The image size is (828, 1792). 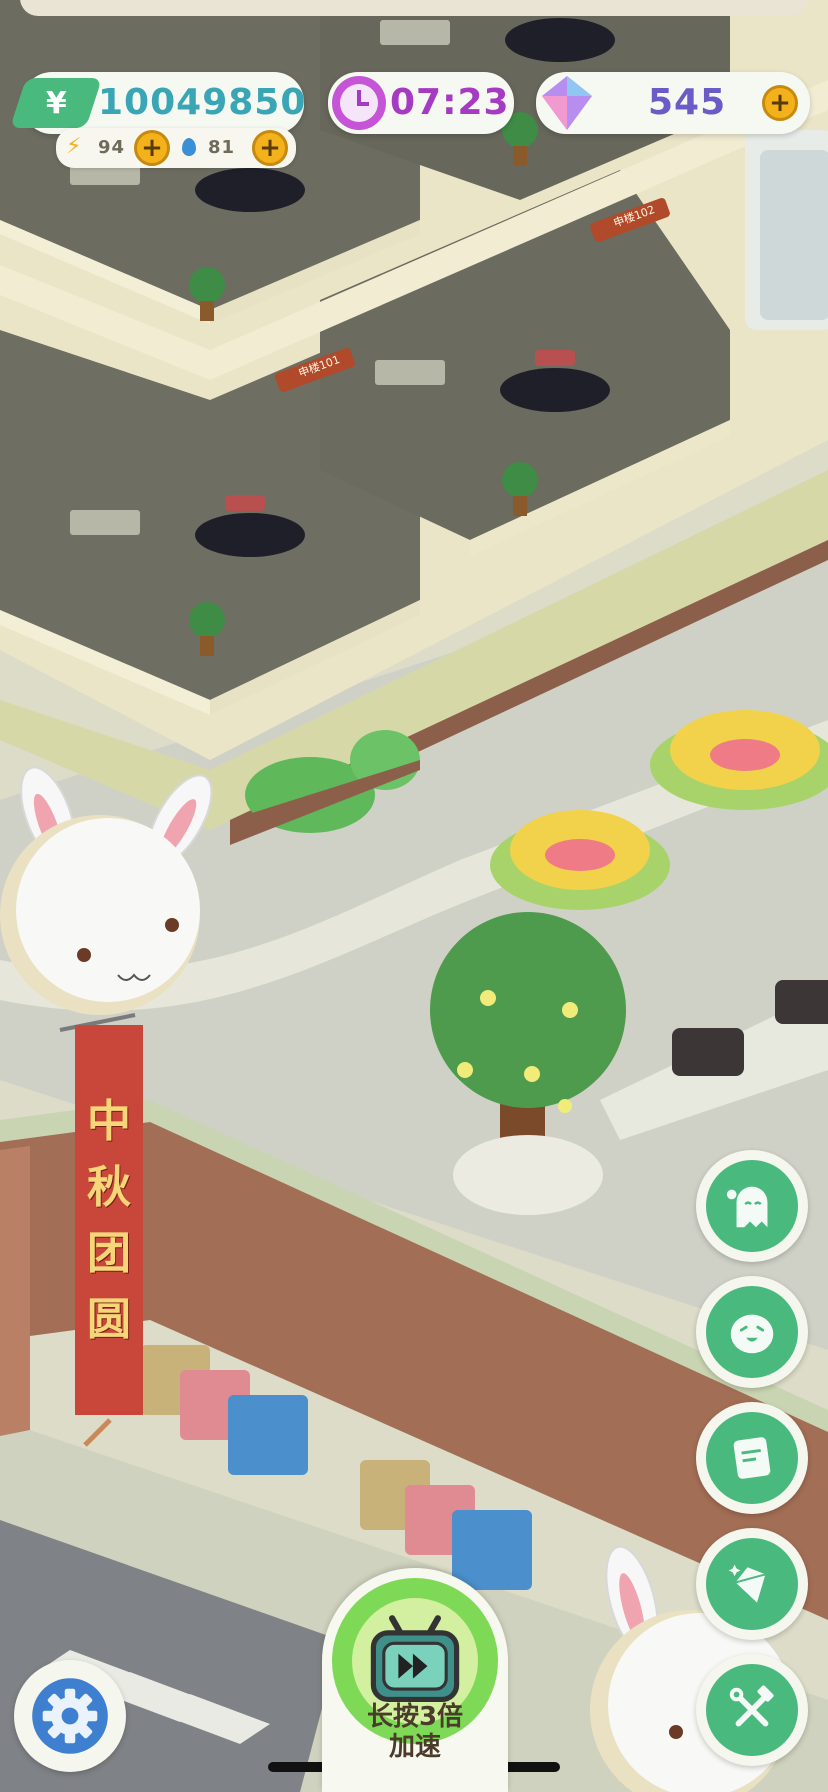 I want to click on laughing-face-icon, so click(x=752, y=1334).